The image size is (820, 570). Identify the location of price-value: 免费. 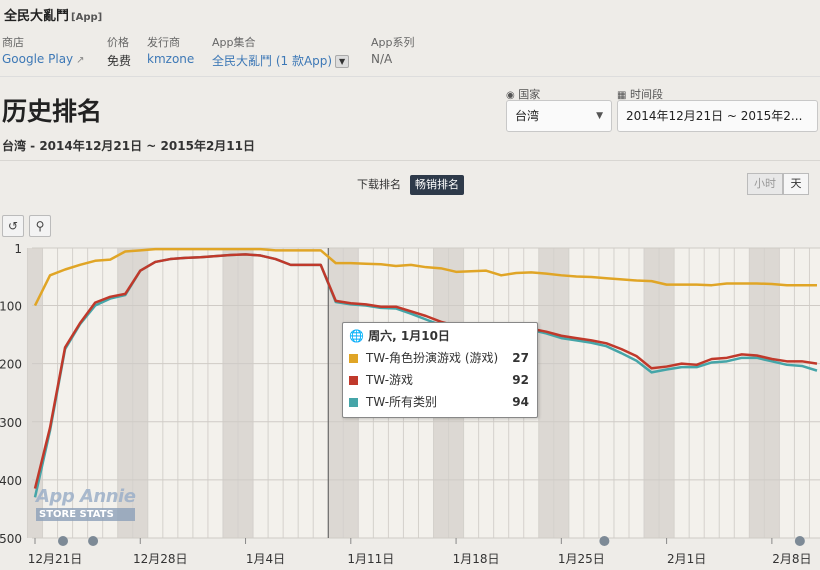
(119, 61).